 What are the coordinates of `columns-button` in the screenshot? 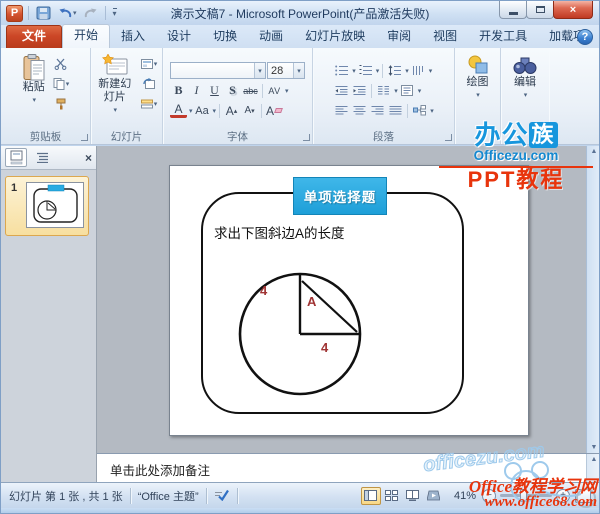 It's located at (383, 90).